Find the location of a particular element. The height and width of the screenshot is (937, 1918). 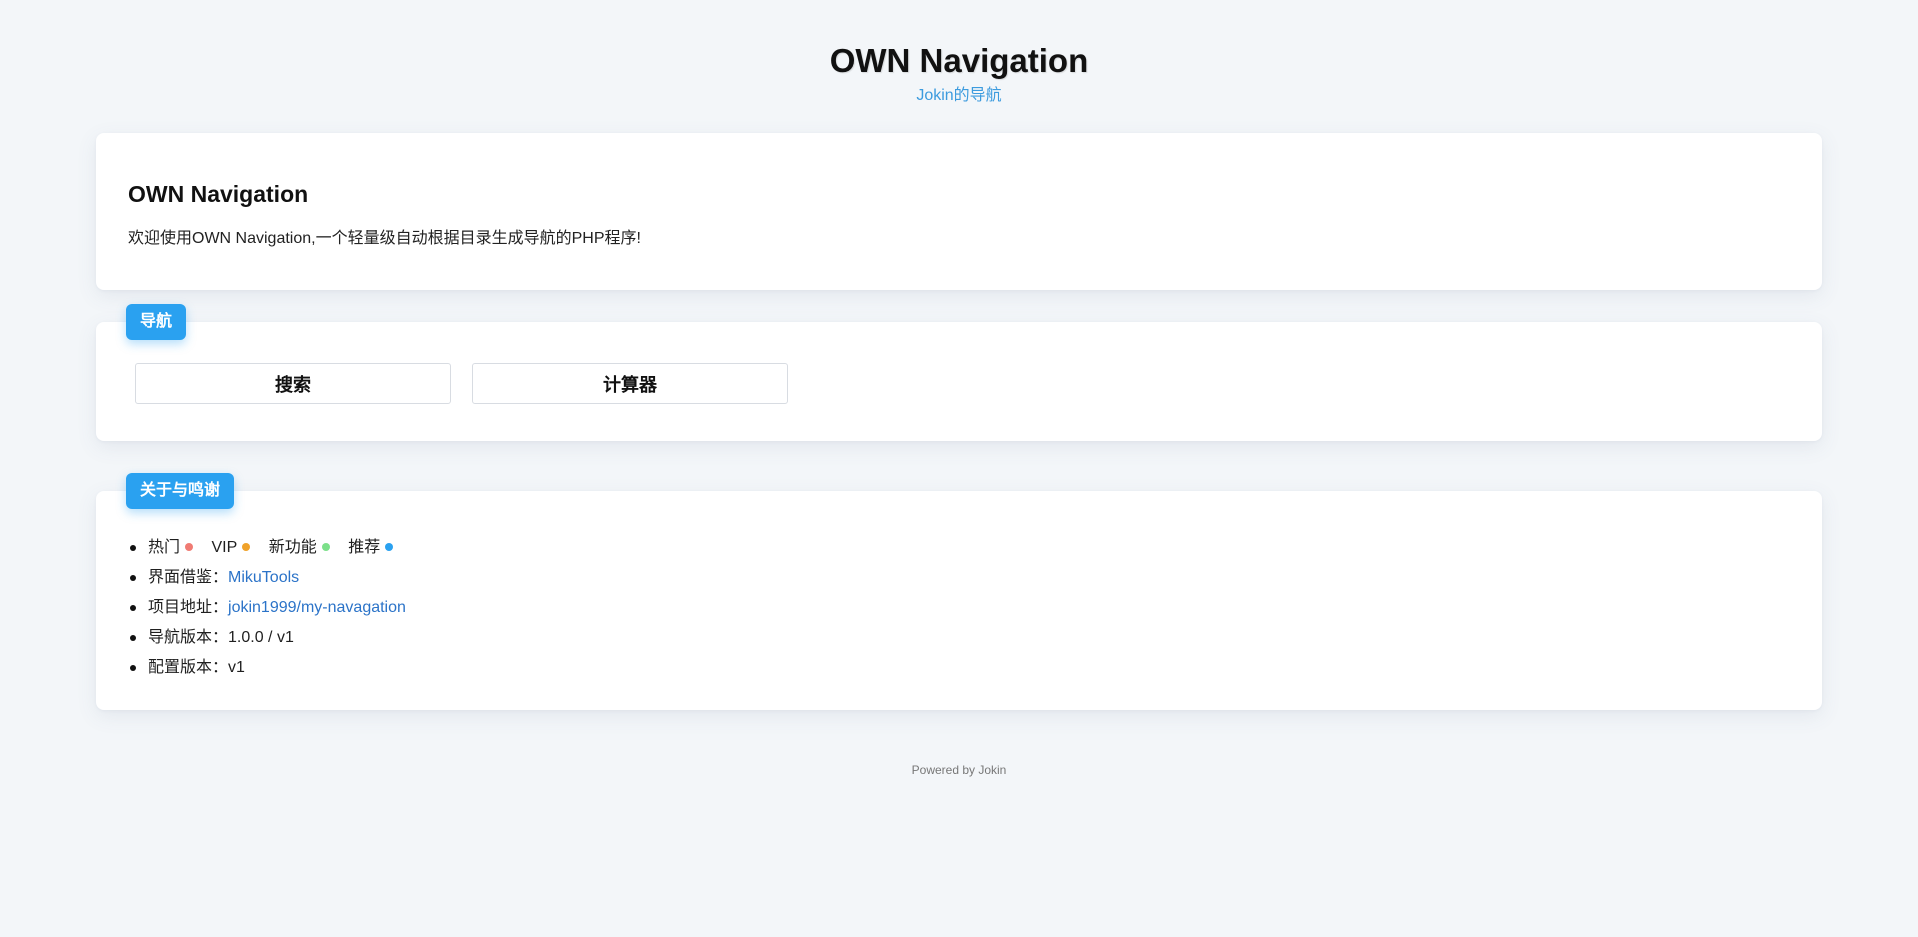

subtitle-link: Jokin的导航 is located at coordinates (958, 95).